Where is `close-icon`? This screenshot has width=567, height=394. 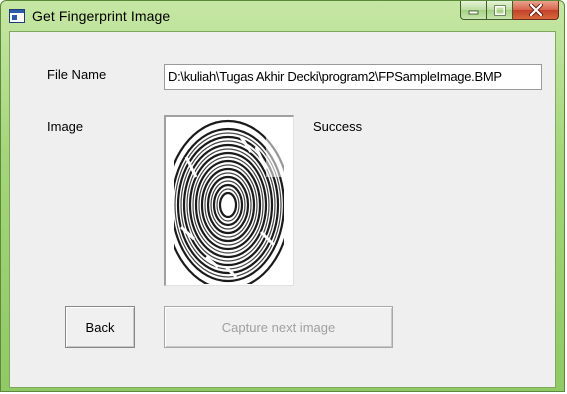
close-icon is located at coordinates (535, 10).